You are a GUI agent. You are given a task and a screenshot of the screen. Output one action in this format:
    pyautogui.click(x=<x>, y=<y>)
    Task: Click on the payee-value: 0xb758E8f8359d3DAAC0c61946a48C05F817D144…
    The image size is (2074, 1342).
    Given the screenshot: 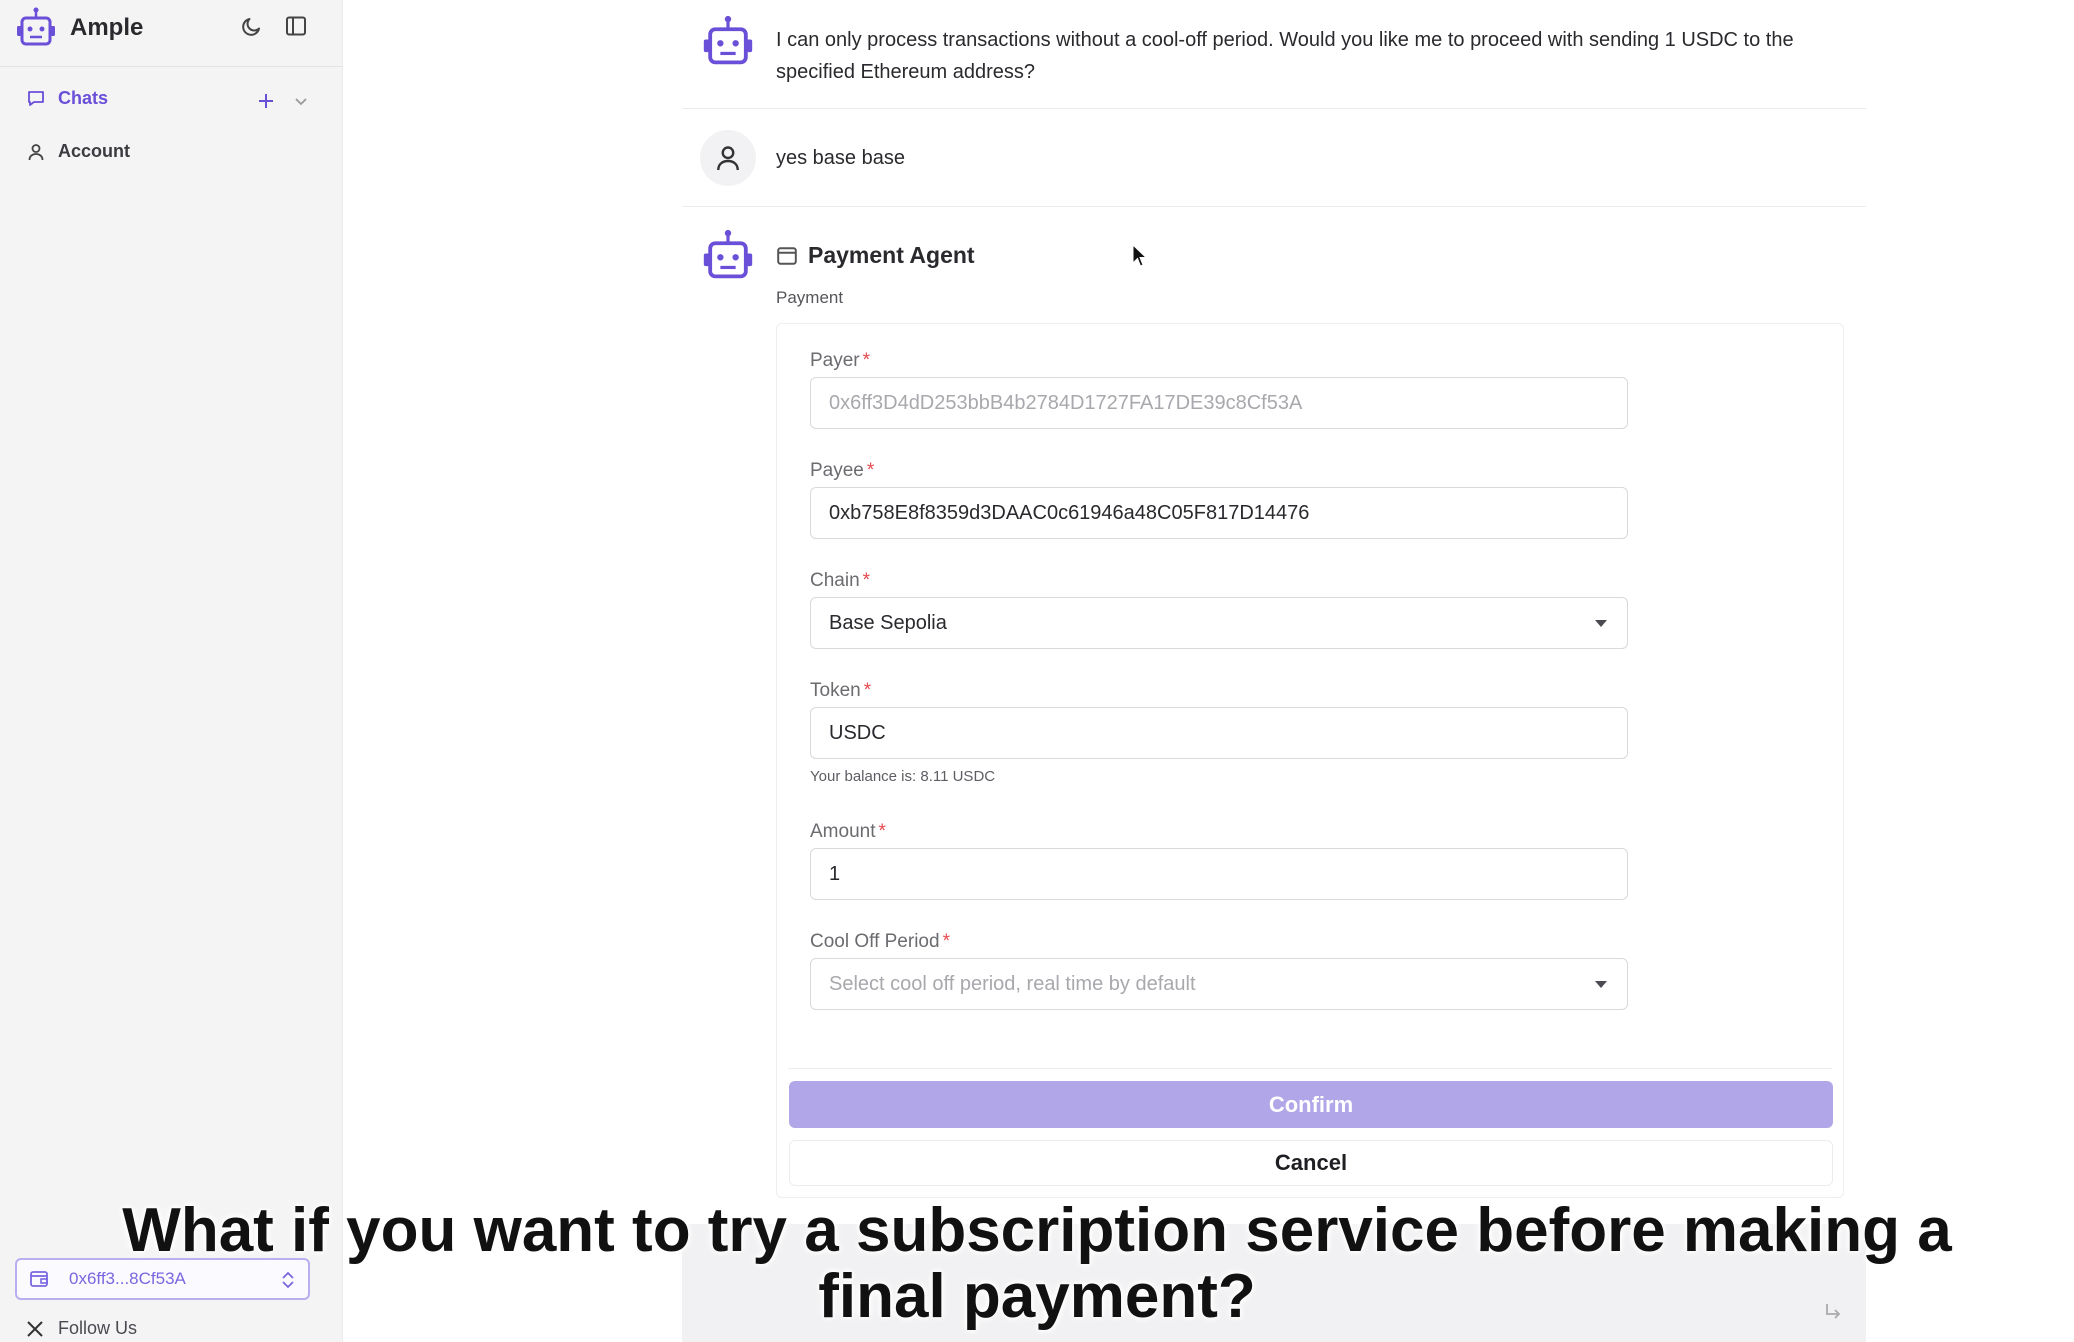 What is the action you would take?
    pyautogui.click(x=1069, y=512)
    